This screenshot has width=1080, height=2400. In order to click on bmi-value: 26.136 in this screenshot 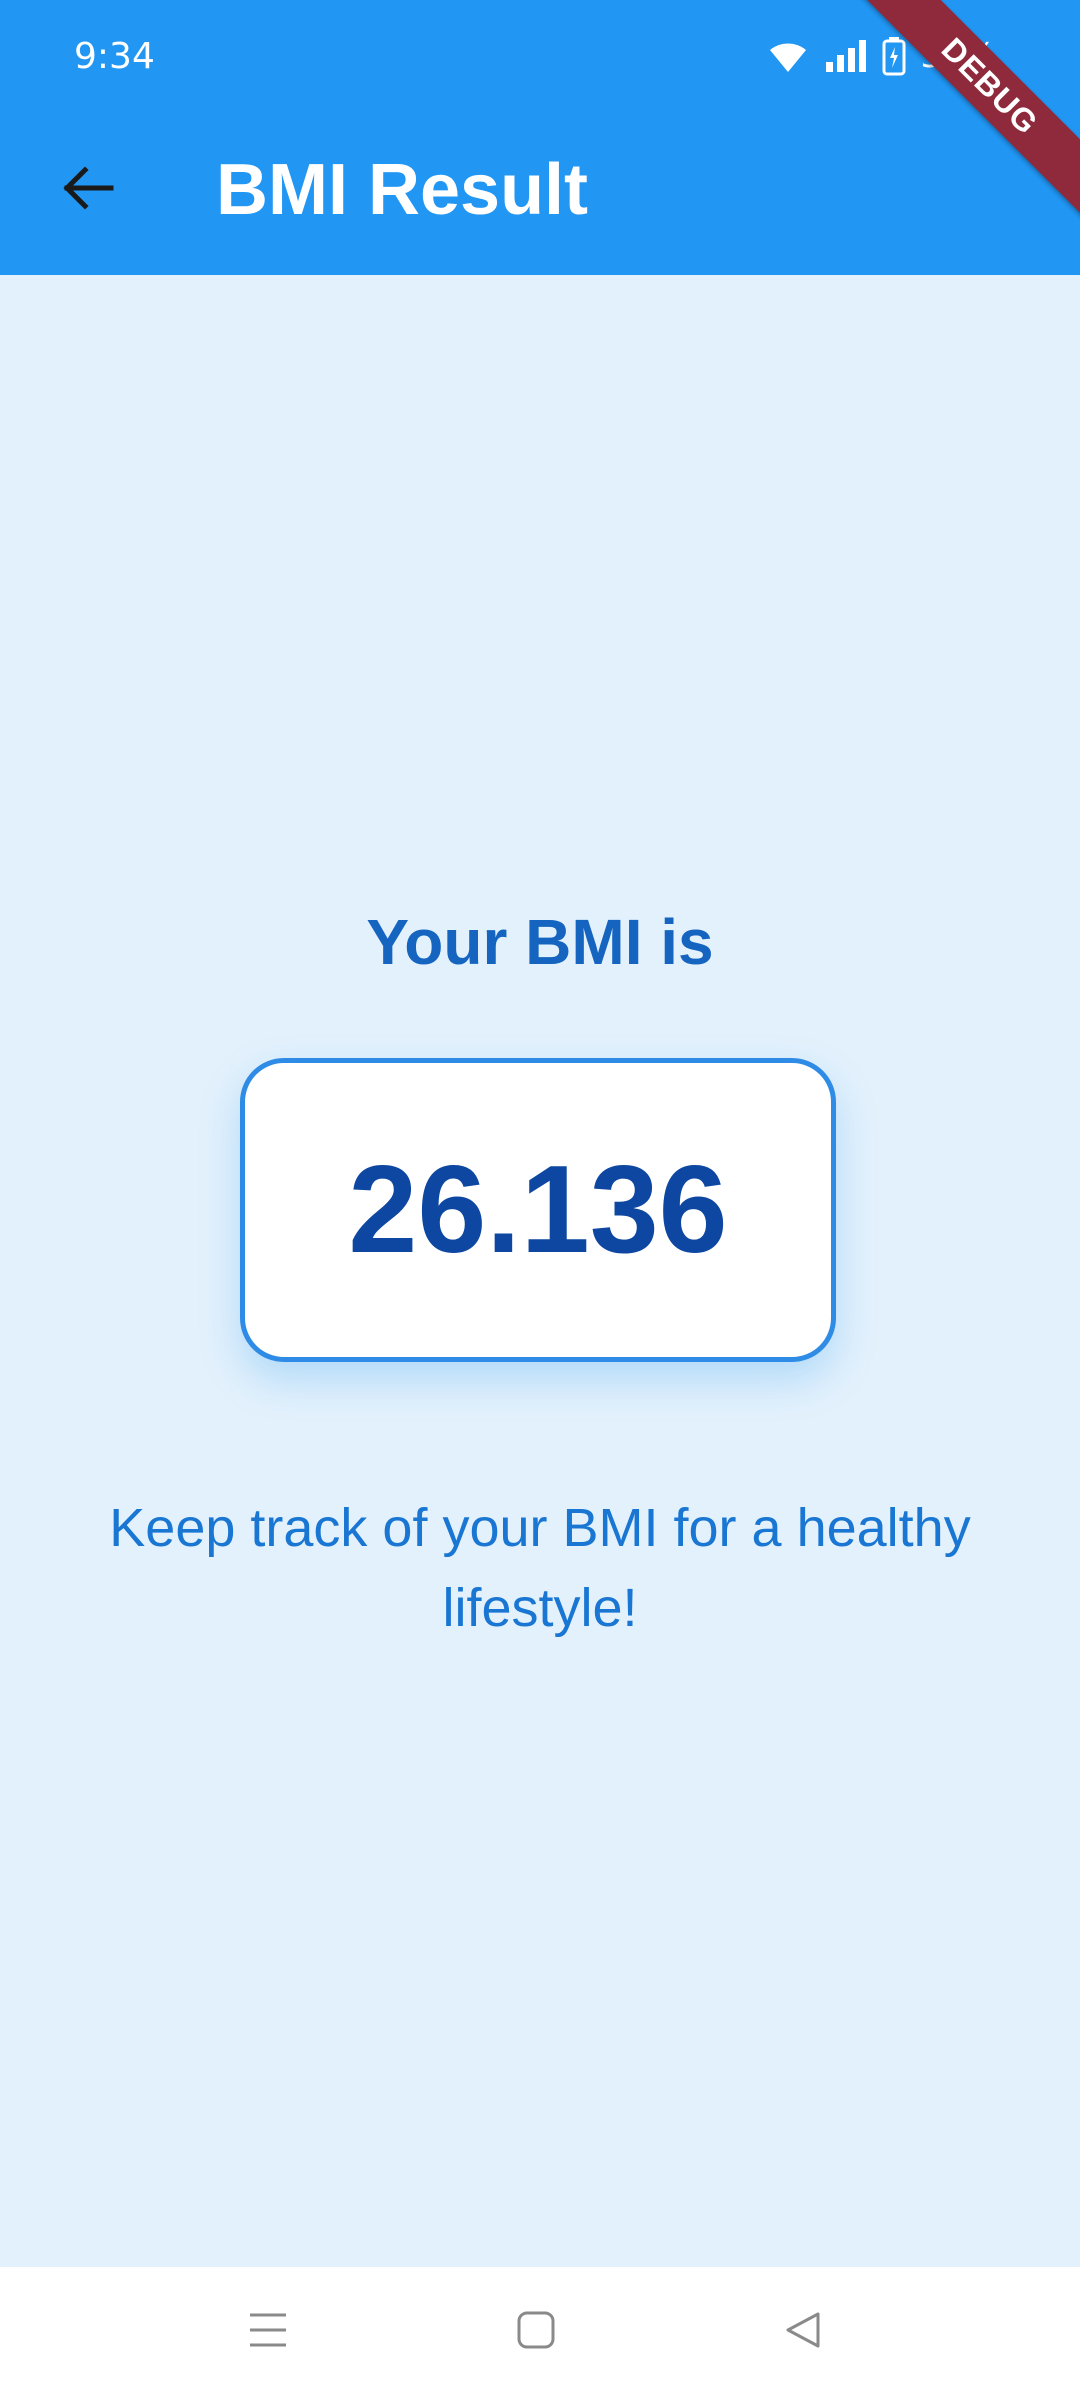, I will do `click(538, 1210)`.